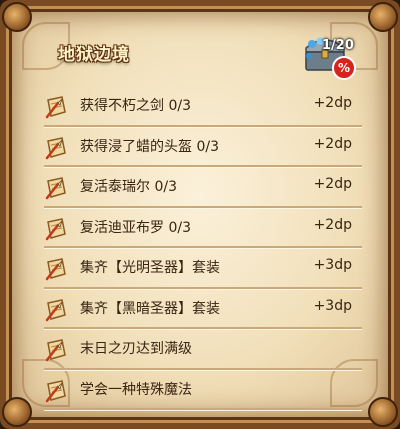  What do you see at coordinates (150, 268) in the screenshot?
I see `quest-label: 集齐【光明圣器】套装` at bounding box center [150, 268].